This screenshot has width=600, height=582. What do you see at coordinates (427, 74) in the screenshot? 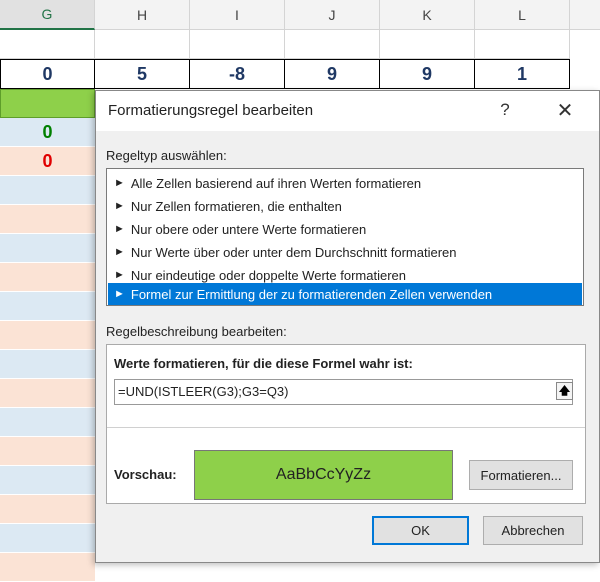
I see `value-cell-k3: 9` at bounding box center [427, 74].